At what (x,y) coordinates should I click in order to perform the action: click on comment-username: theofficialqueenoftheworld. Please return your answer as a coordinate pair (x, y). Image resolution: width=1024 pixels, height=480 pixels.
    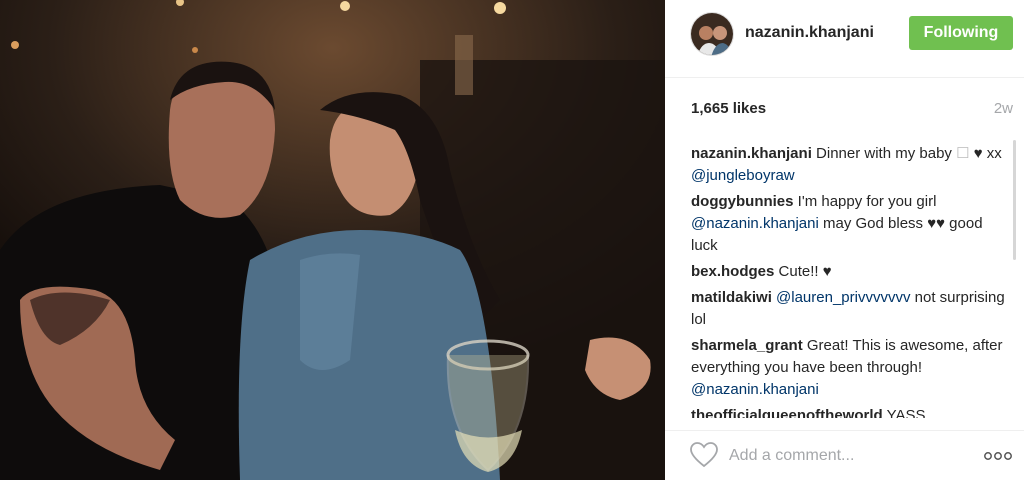
    Looking at the image, I should click on (787, 412).